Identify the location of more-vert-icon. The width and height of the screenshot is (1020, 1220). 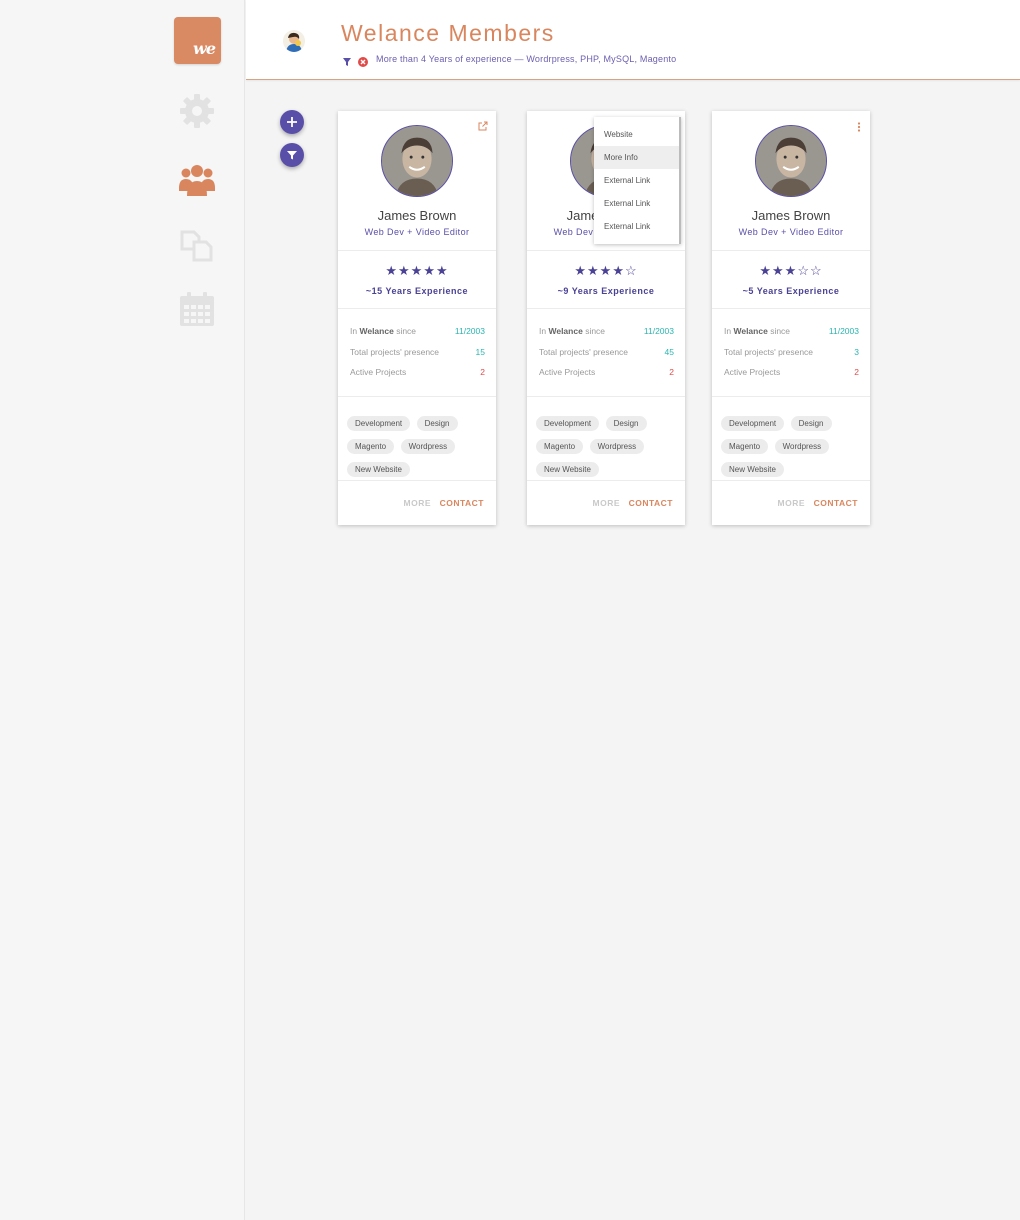
(859, 125).